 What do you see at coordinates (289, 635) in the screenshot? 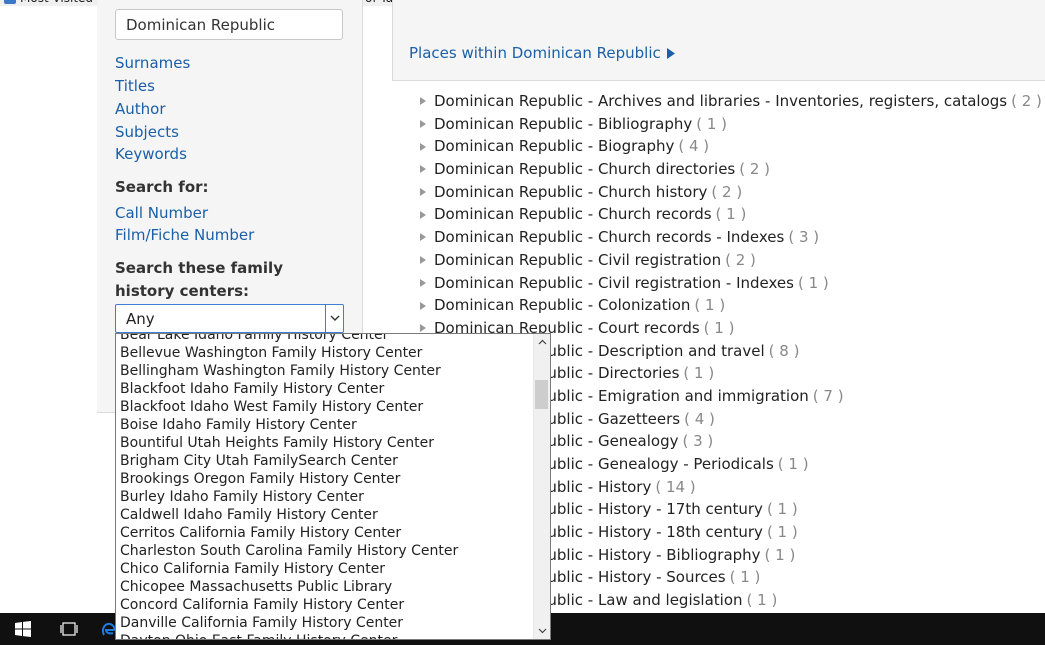
I see `dropdown-option: Dayton Ohio East Family History Center` at bounding box center [289, 635].